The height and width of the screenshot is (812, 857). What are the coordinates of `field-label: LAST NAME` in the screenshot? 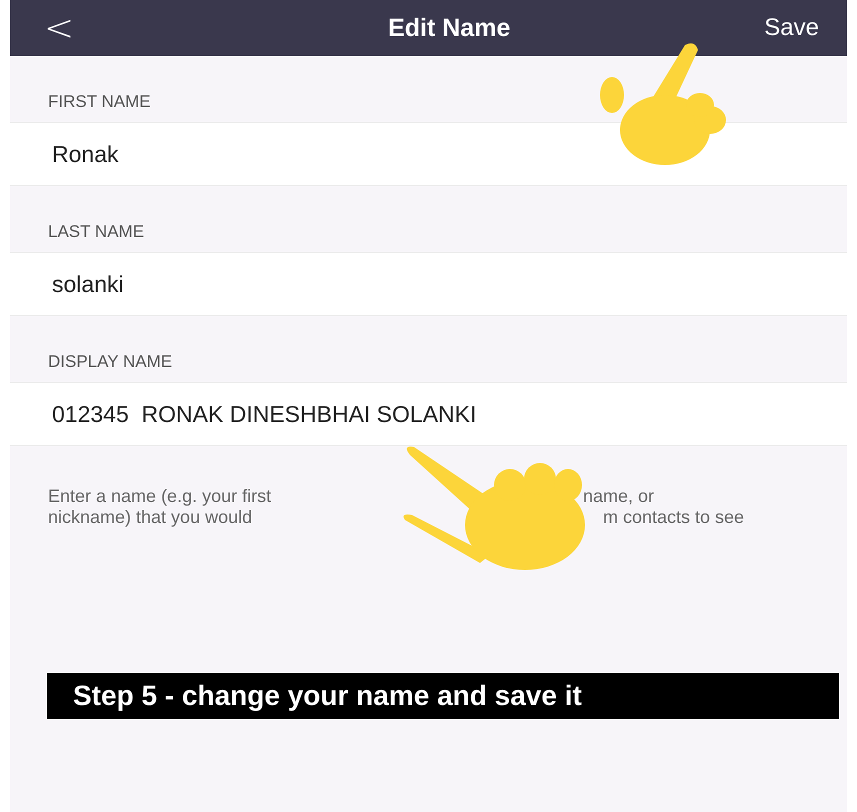 It's located at (96, 232).